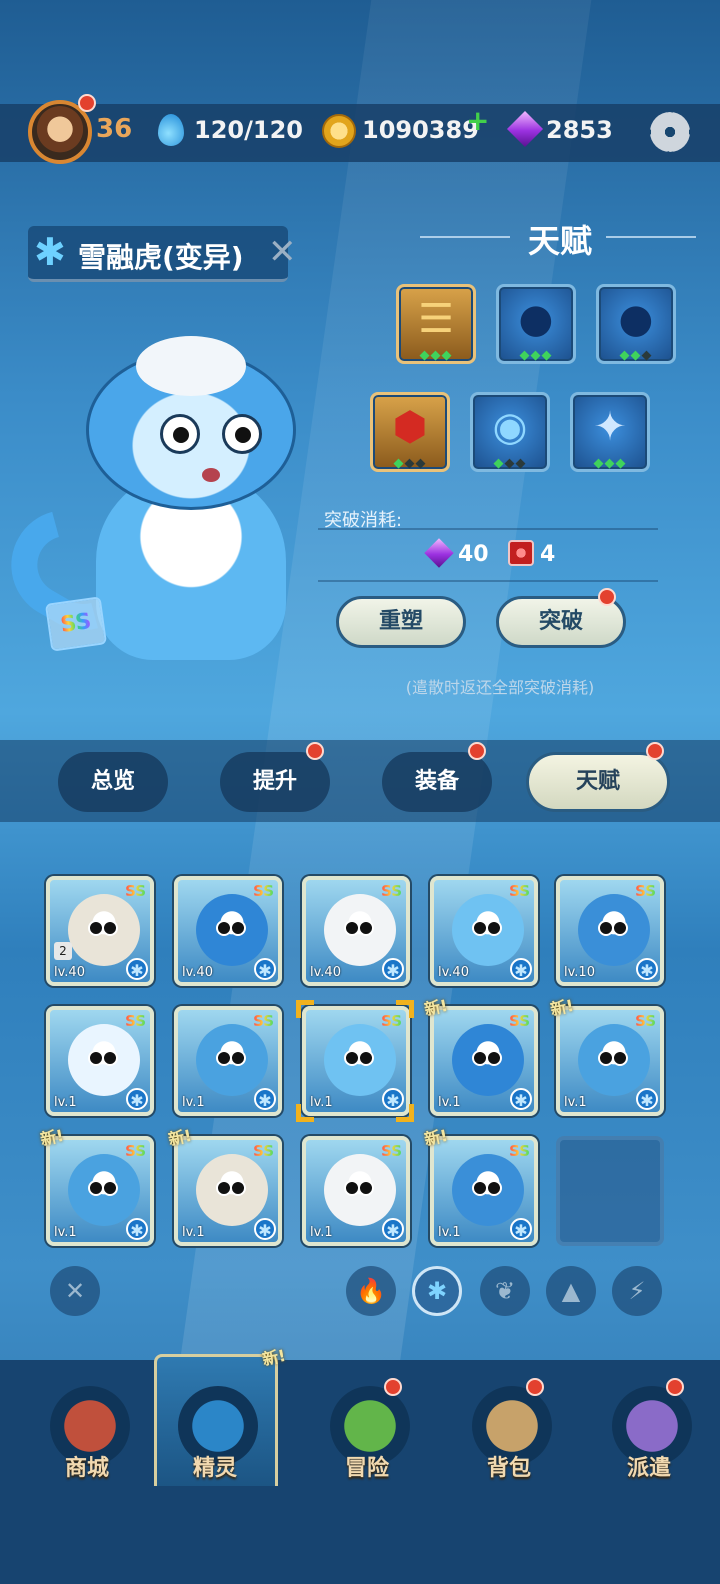  I want to click on nav-3: 背包, so click(509, 1435).